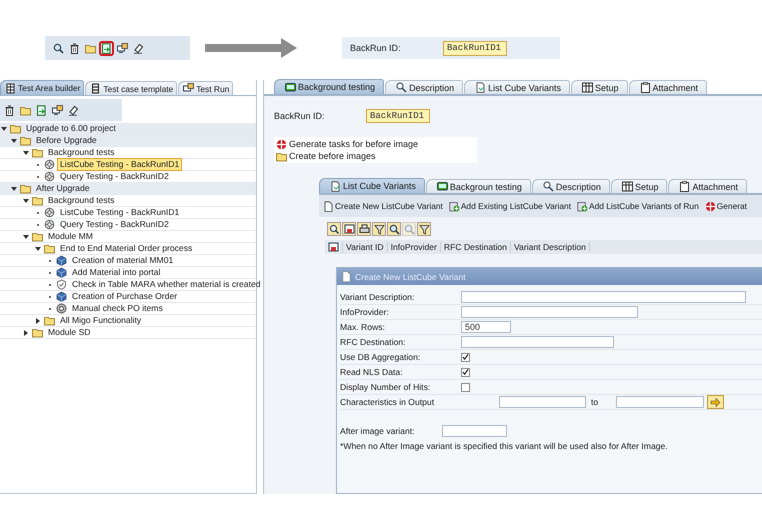 The width and height of the screenshot is (762, 508). What do you see at coordinates (726, 206) in the screenshot?
I see `toolbar-button: Generat` at bounding box center [726, 206].